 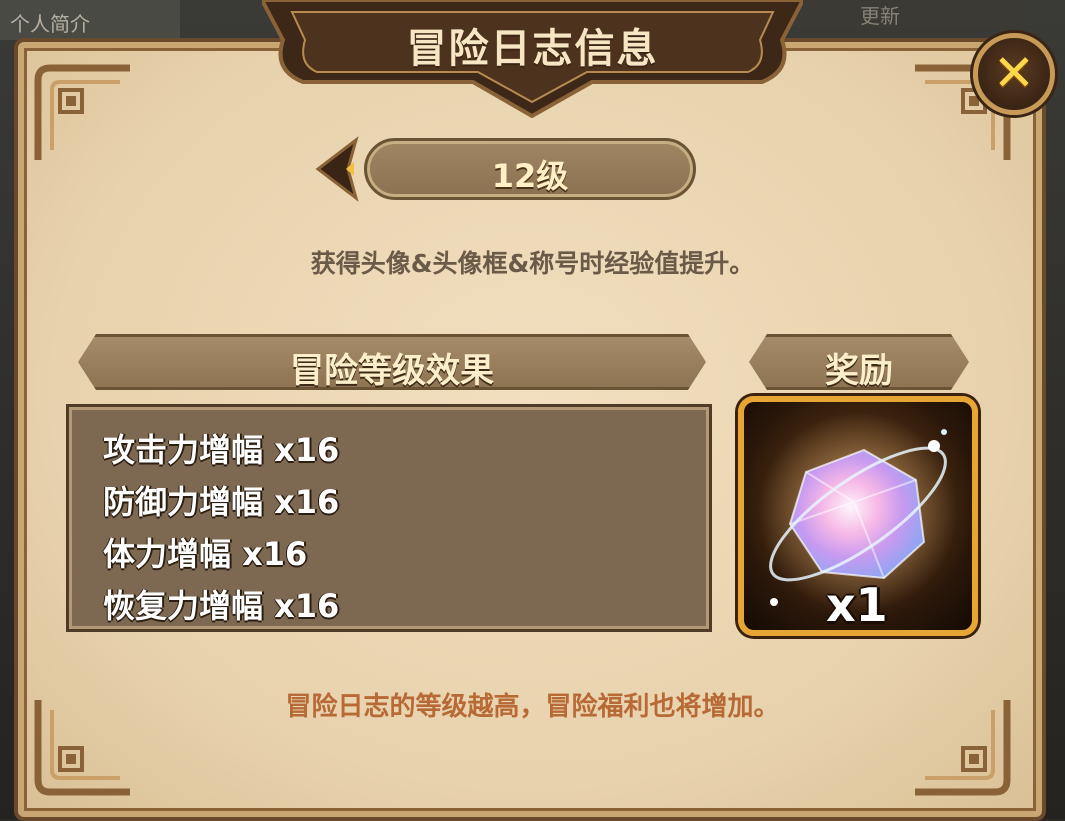 I want to click on effects-header-label: 冒险等级效果, so click(x=392, y=371).